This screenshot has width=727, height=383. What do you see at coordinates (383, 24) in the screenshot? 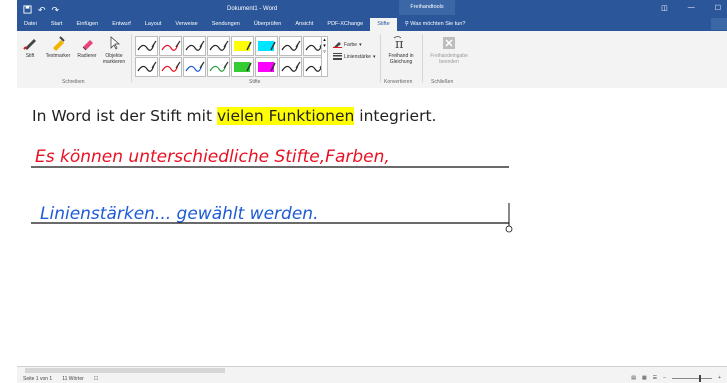
I see `tab-stifte: Stifte` at bounding box center [383, 24].